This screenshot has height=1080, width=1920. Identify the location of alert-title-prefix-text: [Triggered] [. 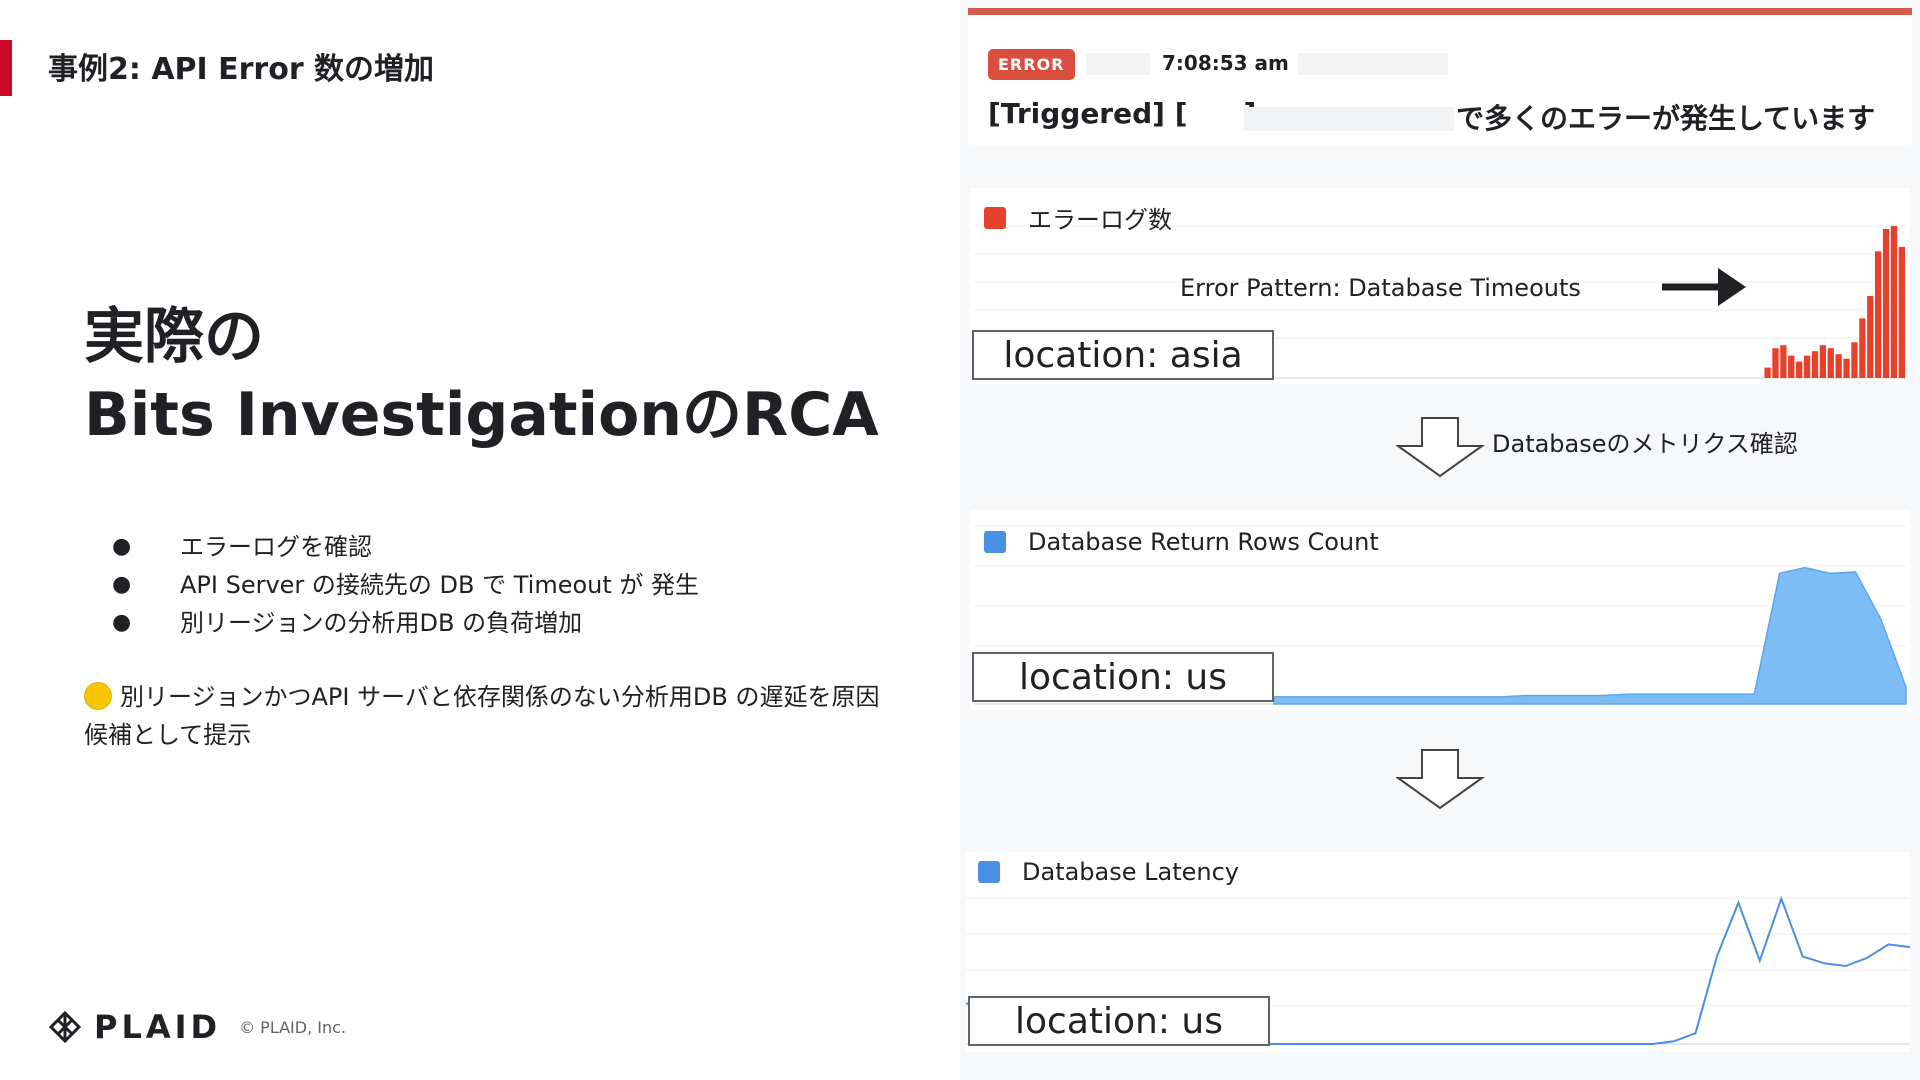
(1088, 113).